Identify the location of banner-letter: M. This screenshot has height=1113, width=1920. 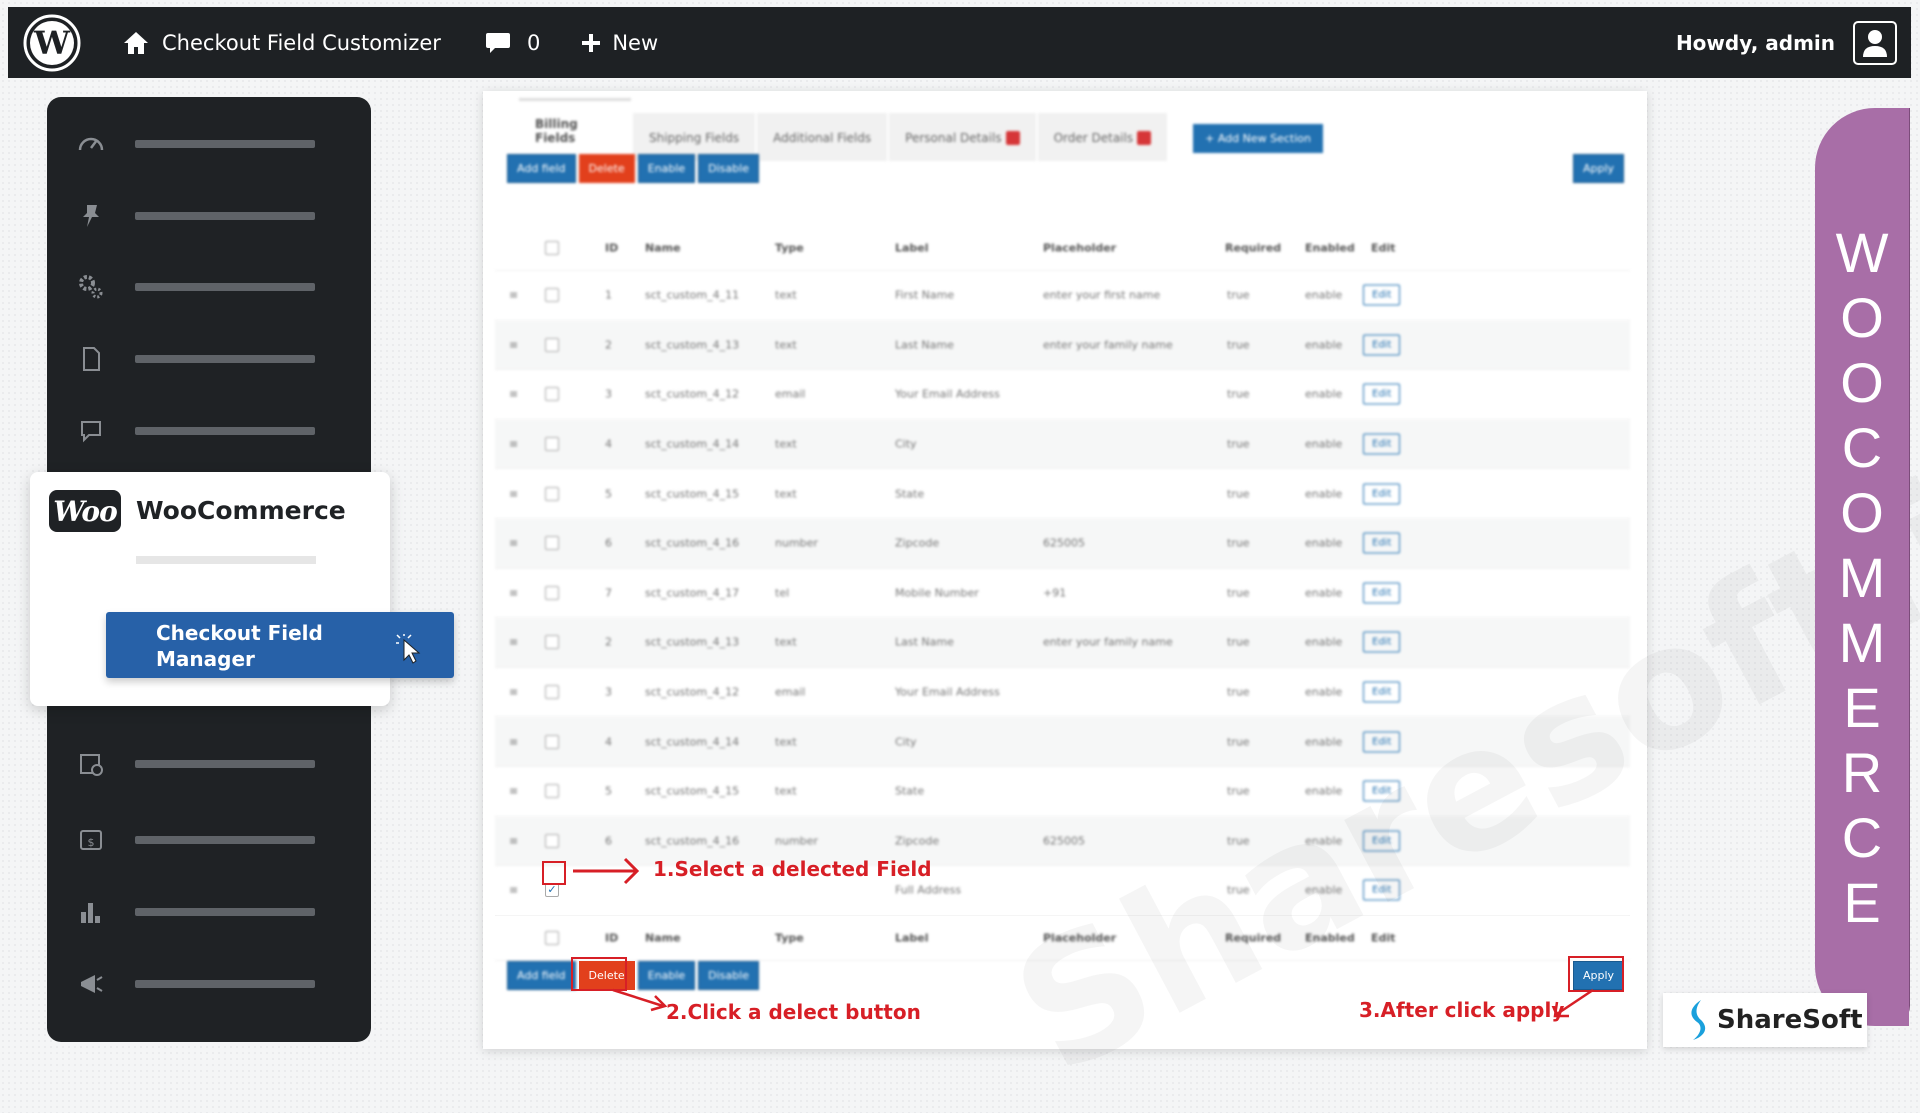
(1862, 642).